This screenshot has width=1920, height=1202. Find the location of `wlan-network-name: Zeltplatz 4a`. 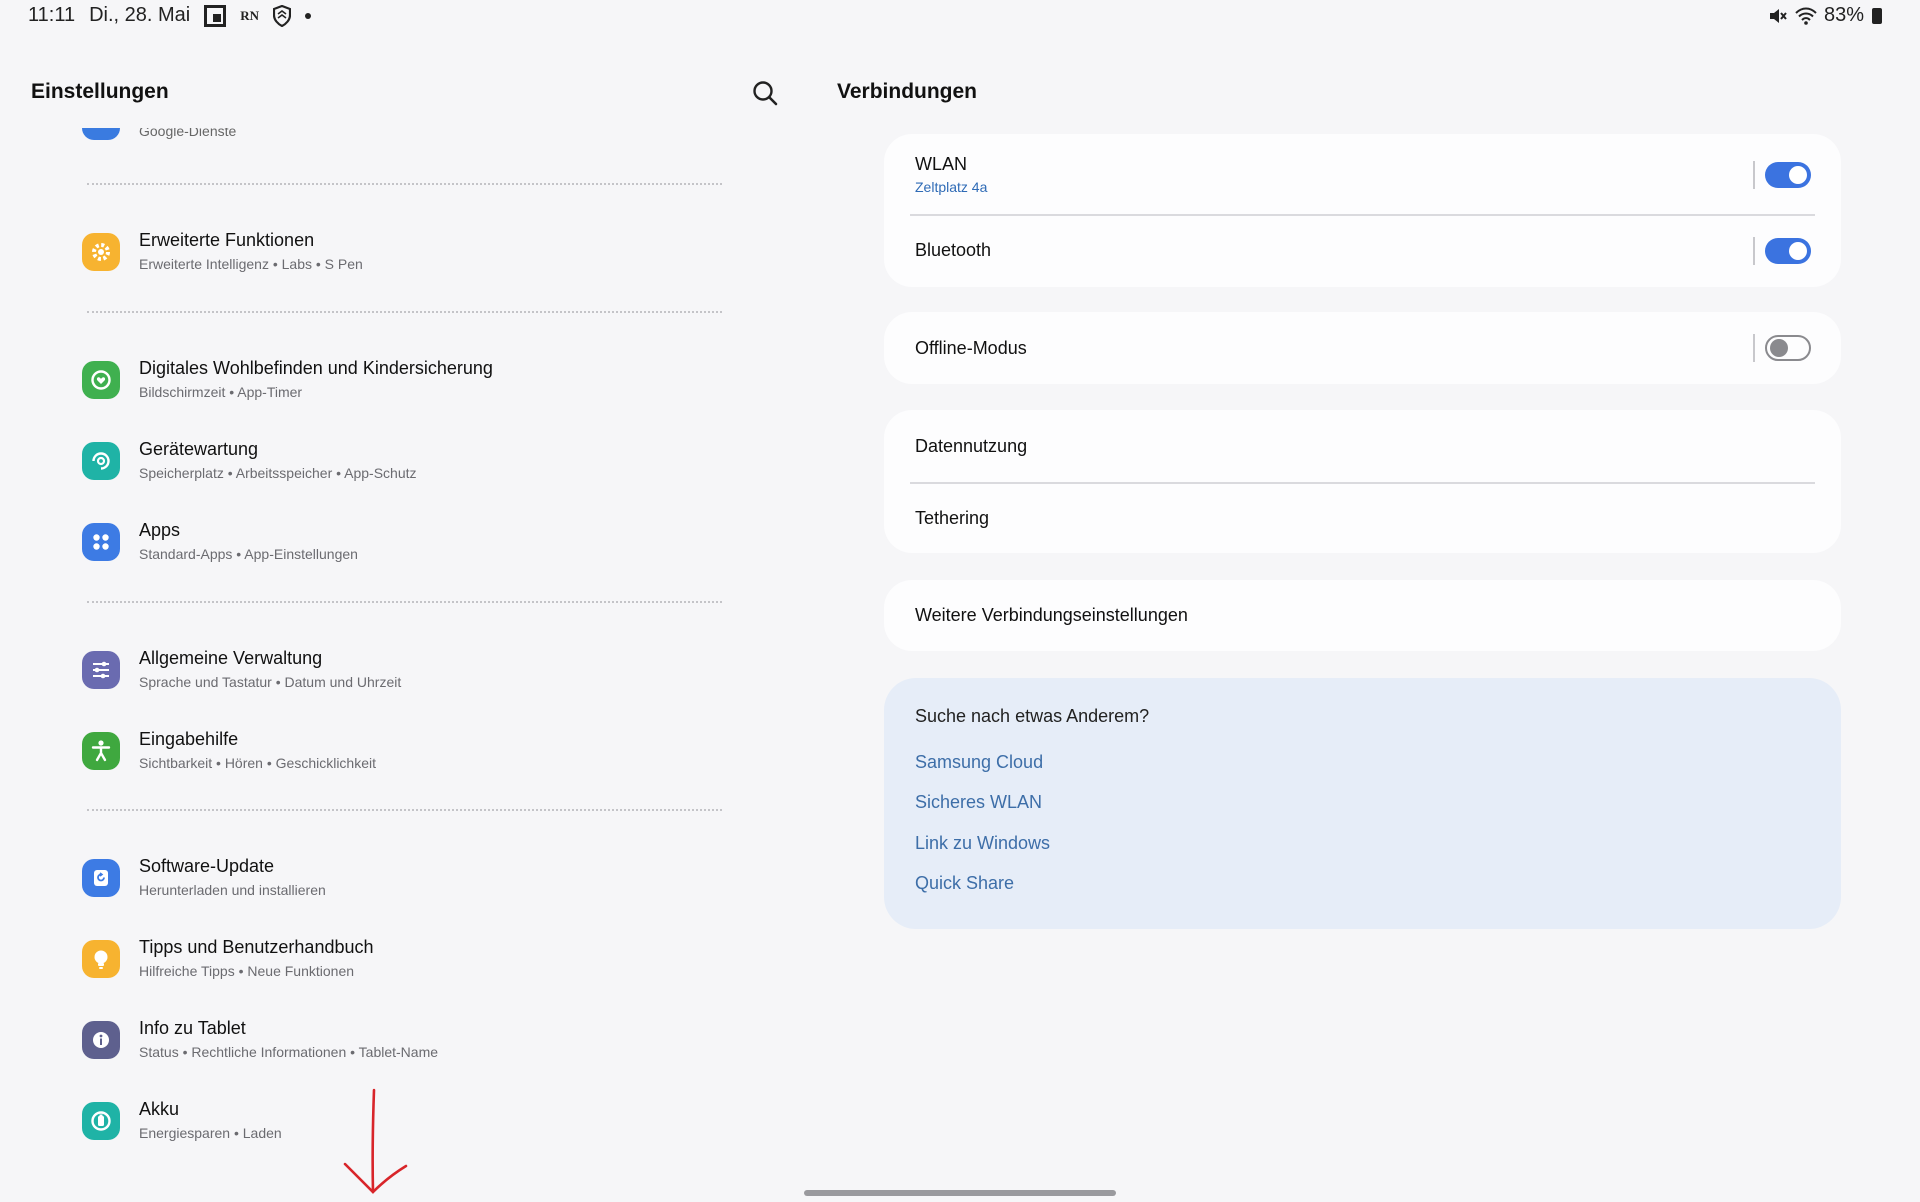

wlan-network-name: Zeltplatz 4a is located at coordinates (951, 187).